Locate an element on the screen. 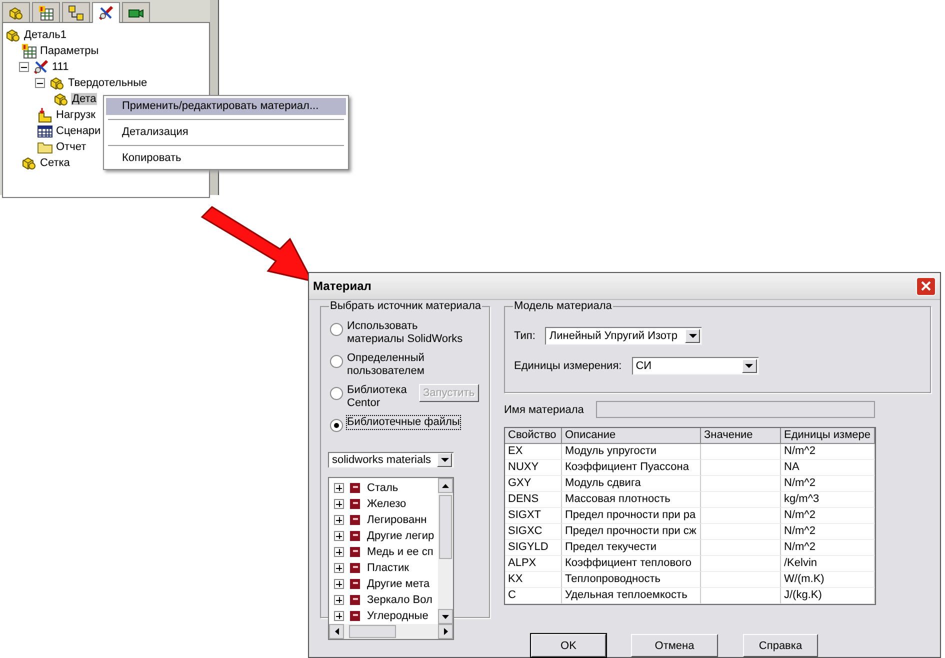 The width and height of the screenshot is (945, 658). table-cell: Массовая плотность is located at coordinates (631, 500).